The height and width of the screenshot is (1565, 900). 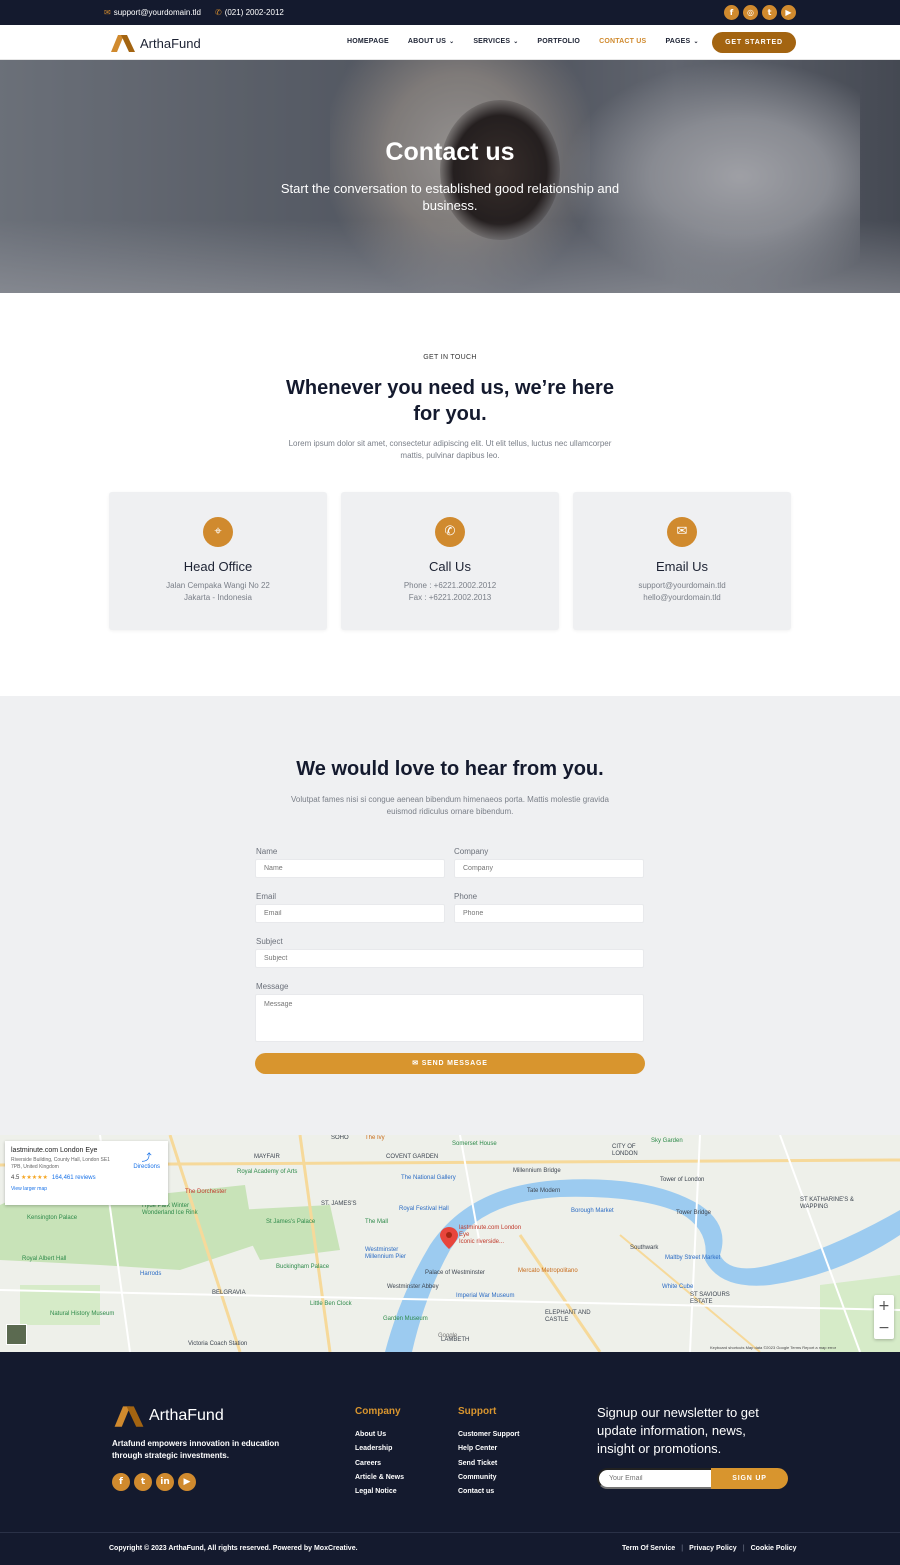 I want to click on message-label: Message, so click(x=272, y=986).